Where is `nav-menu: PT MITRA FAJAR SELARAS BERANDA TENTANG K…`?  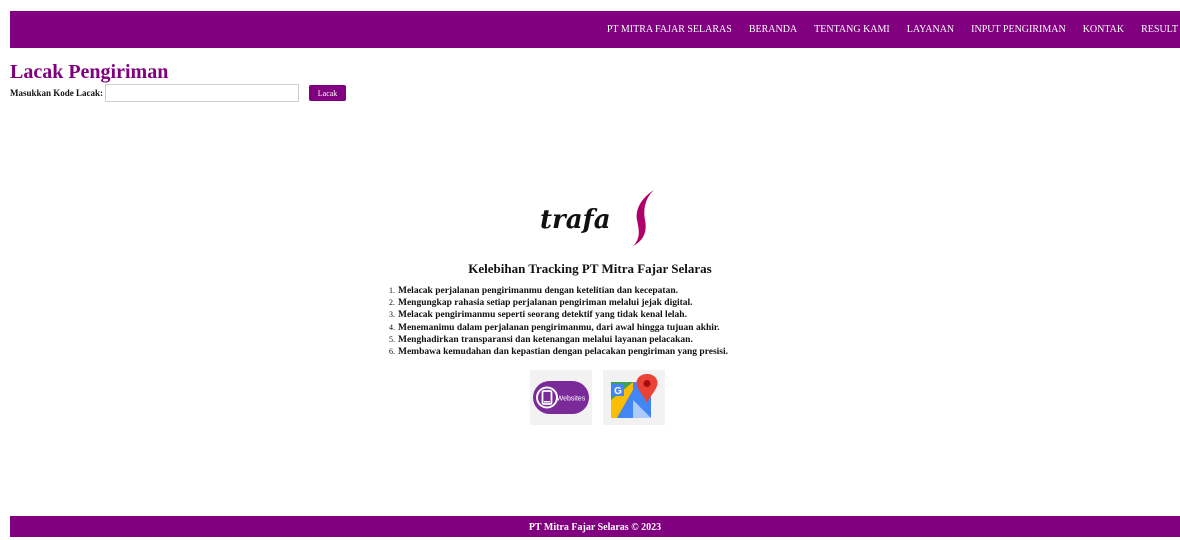 nav-menu: PT MITRA FAJAR SELARAS BERANDA TENTANG K… is located at coordinates (884, 29).